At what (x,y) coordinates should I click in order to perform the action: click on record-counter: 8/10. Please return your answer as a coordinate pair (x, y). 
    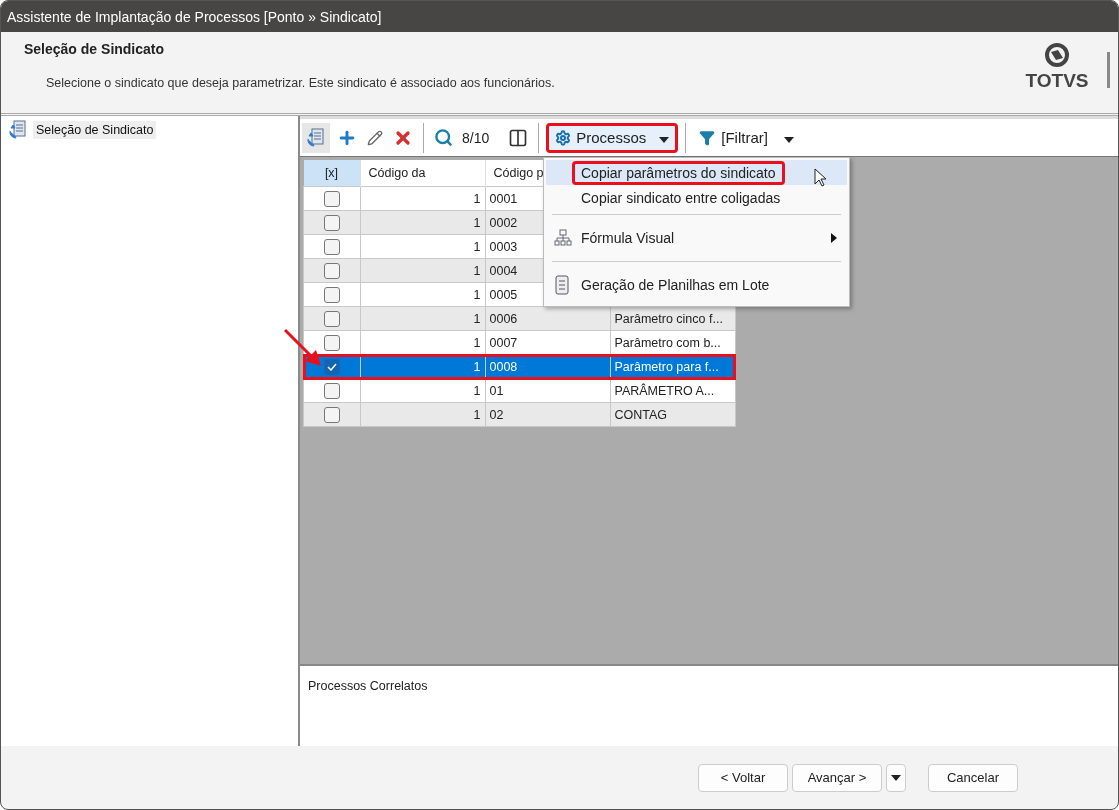
    Looking at the image, I should click on (476, 137).